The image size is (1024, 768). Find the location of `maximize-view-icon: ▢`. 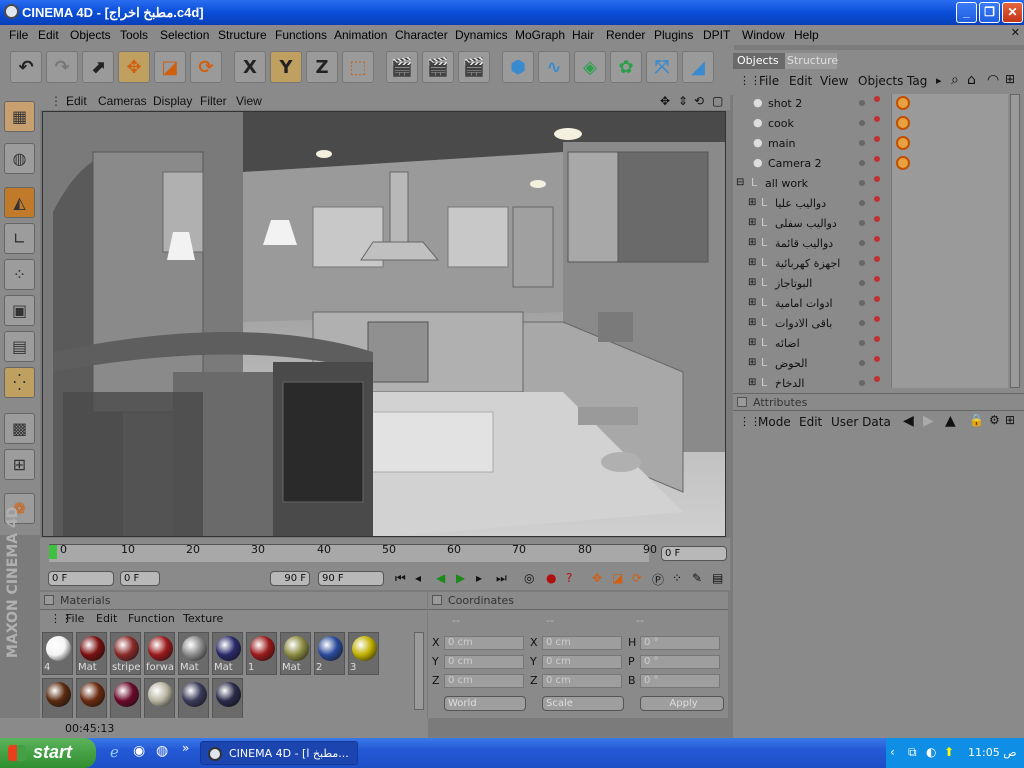

maximize-view-icon: ▢ is located at coordinates (717, 101).